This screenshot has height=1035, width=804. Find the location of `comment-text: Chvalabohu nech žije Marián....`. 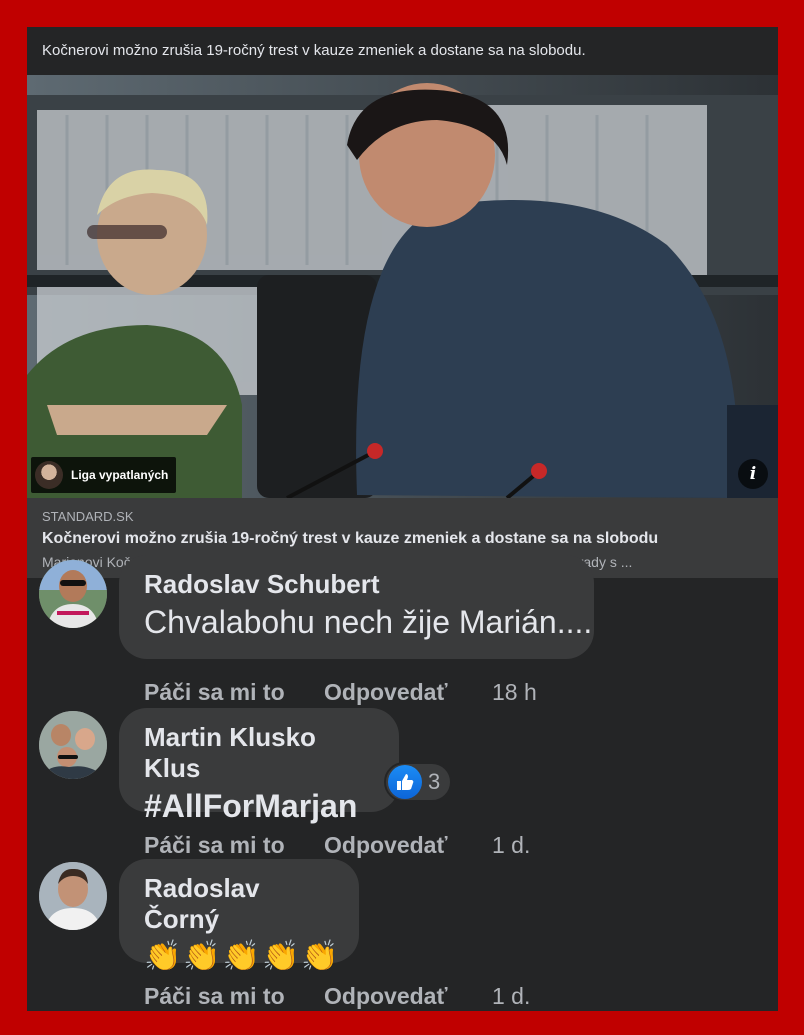

comment-text: Chvalabohu nech žije Marián.... is located at coordinates (368, 622).